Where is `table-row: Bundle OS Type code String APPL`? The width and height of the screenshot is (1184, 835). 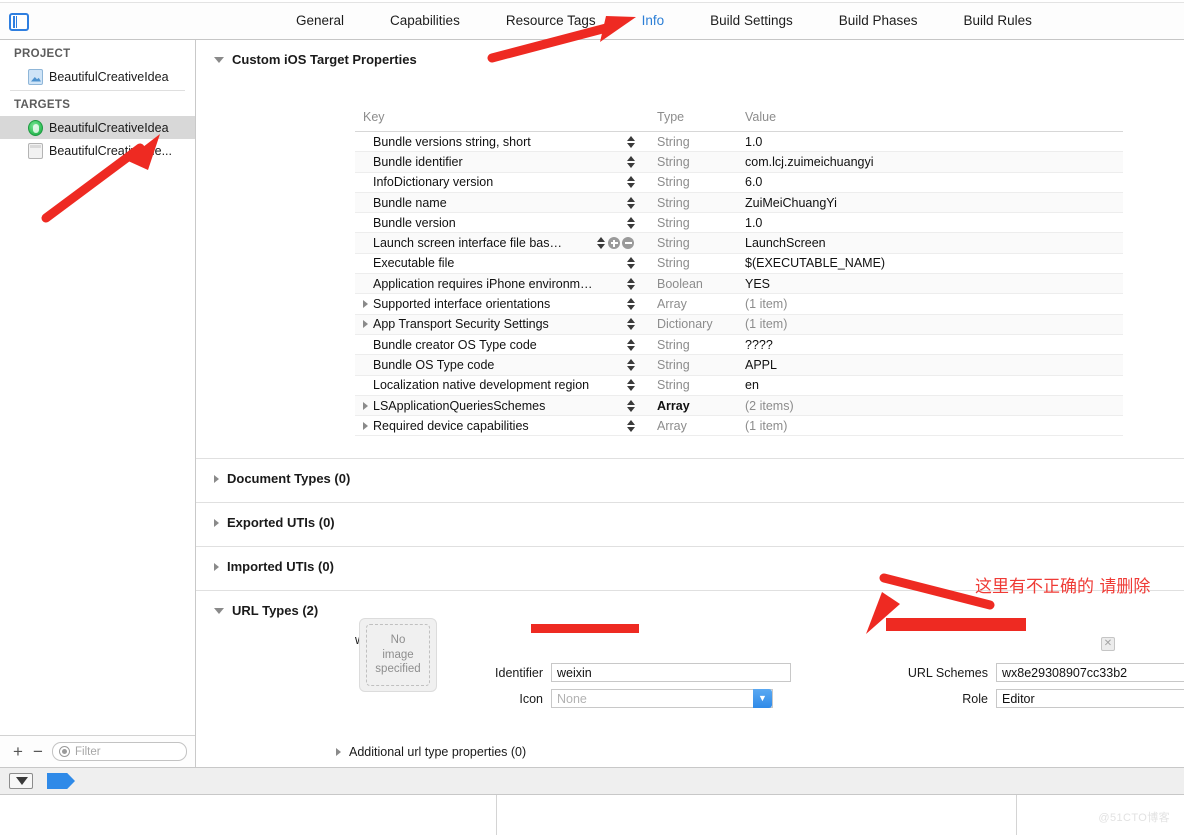
table-row: Bundle OS Type code String APPL is located at coordinates (739, 365).